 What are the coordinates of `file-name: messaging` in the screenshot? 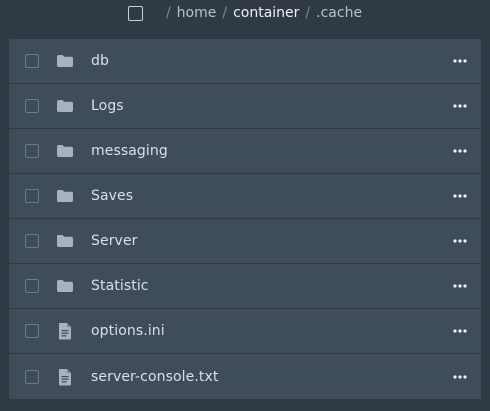 It's located at (129, 151).